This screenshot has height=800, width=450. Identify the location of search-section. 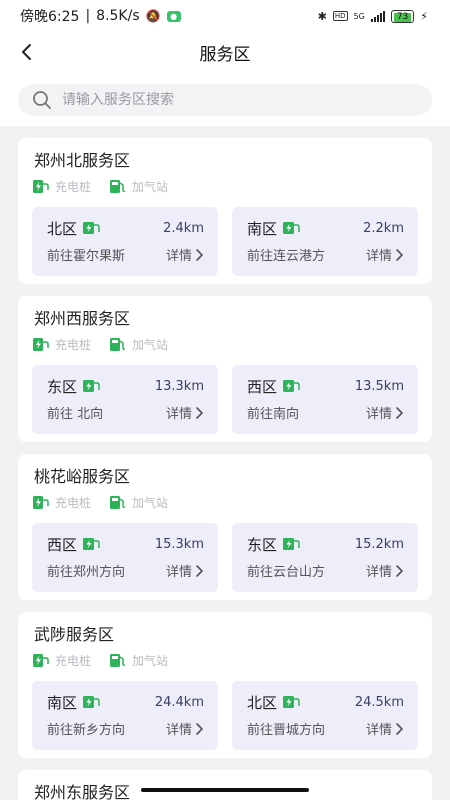
(225, 99).